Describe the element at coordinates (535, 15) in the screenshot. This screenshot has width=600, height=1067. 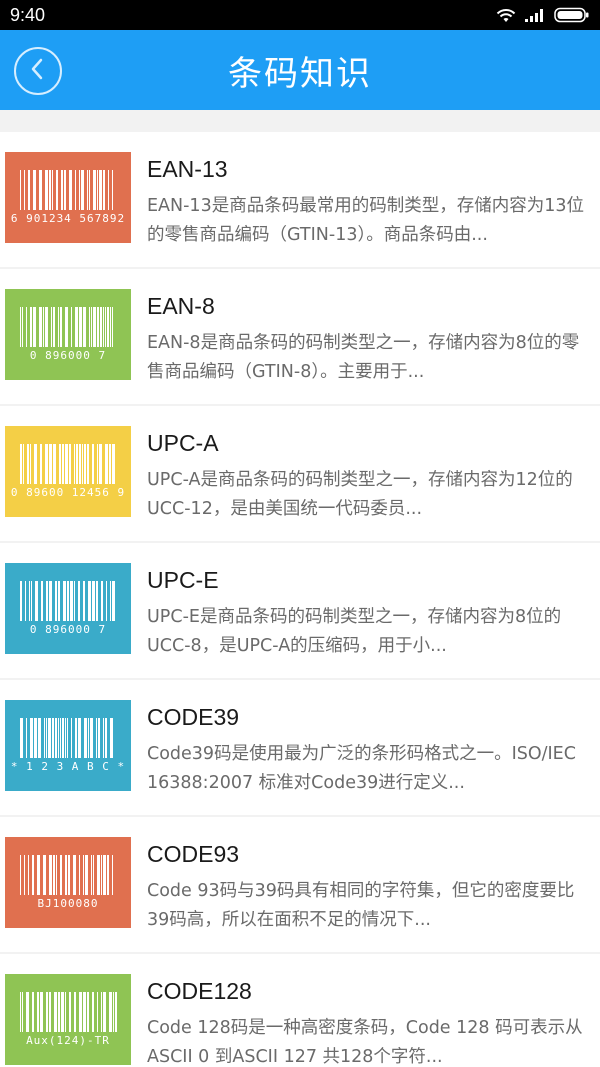
I see `signal-icon` at that location.